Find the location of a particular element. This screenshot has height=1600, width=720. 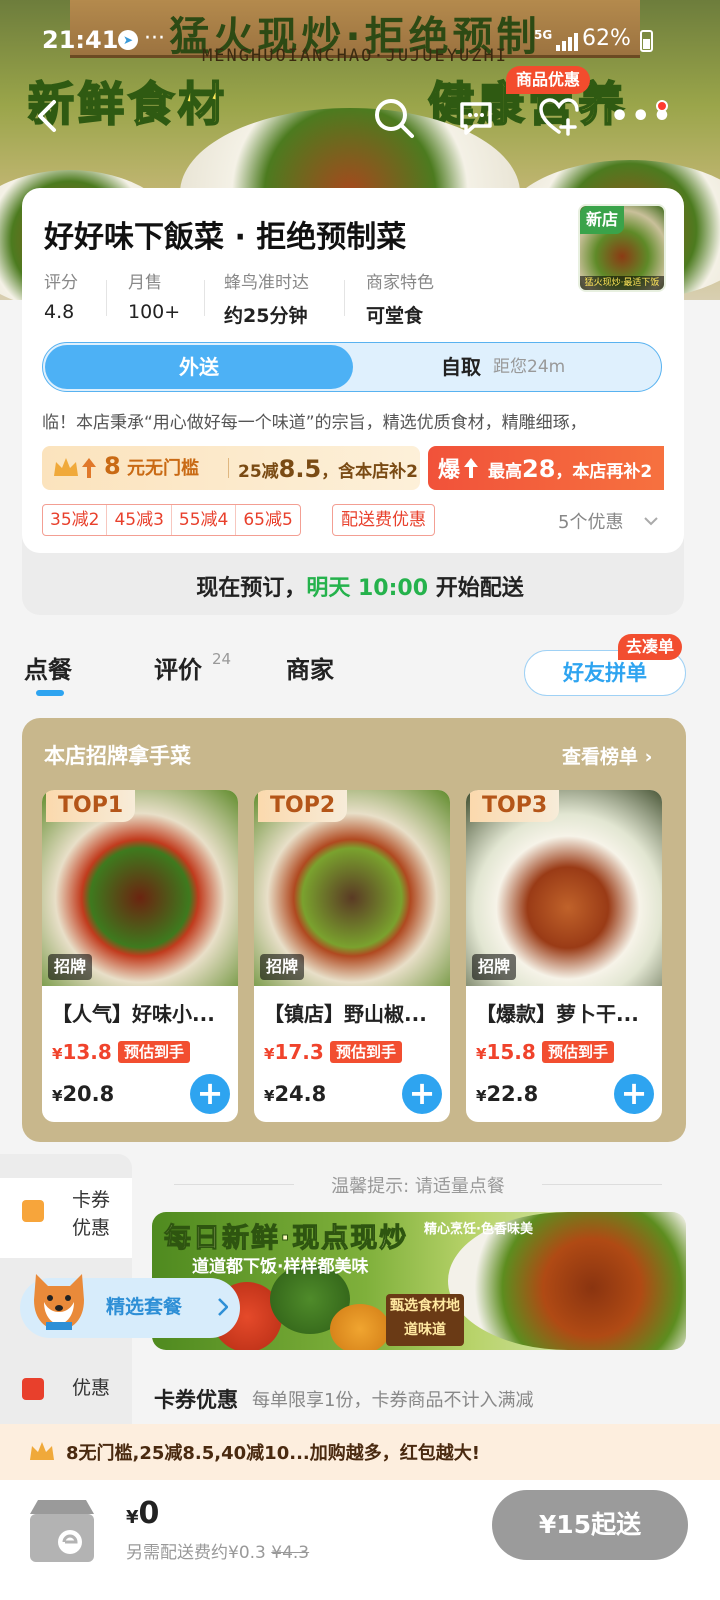

promo-banner: 每日新鲜·现点现炒 道道都下饭·样样都美味 甄选食材地道味道 精心烹饪·色香味美 is located at coordinates (419, 1281).